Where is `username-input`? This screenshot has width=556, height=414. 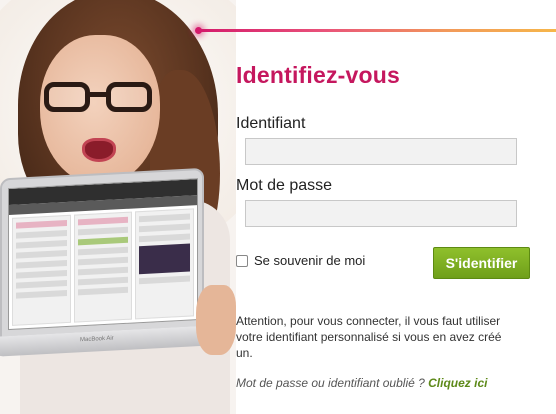
username-input is located at coordinates (381, 151).